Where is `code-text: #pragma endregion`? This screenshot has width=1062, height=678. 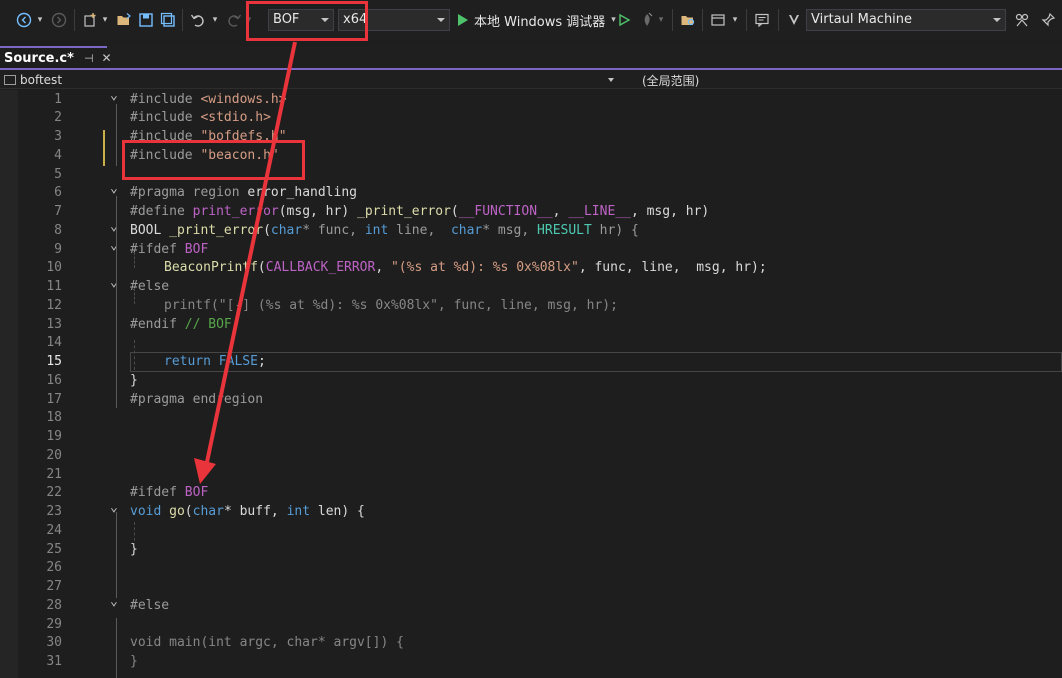
code-text: #pragma endregion is located at coordinates (196, 400).